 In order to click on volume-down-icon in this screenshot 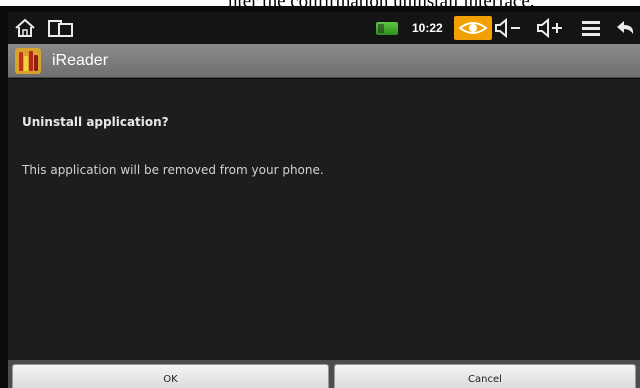, I will do `click(509, 28)`.